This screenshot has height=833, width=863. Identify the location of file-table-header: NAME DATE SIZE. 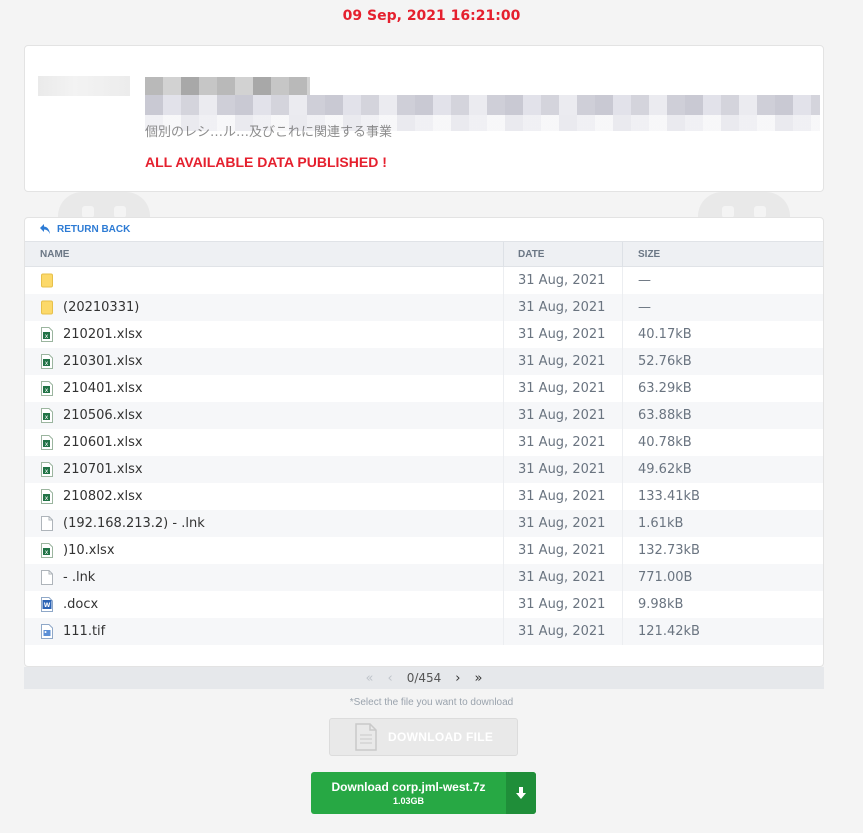
(424, 254).